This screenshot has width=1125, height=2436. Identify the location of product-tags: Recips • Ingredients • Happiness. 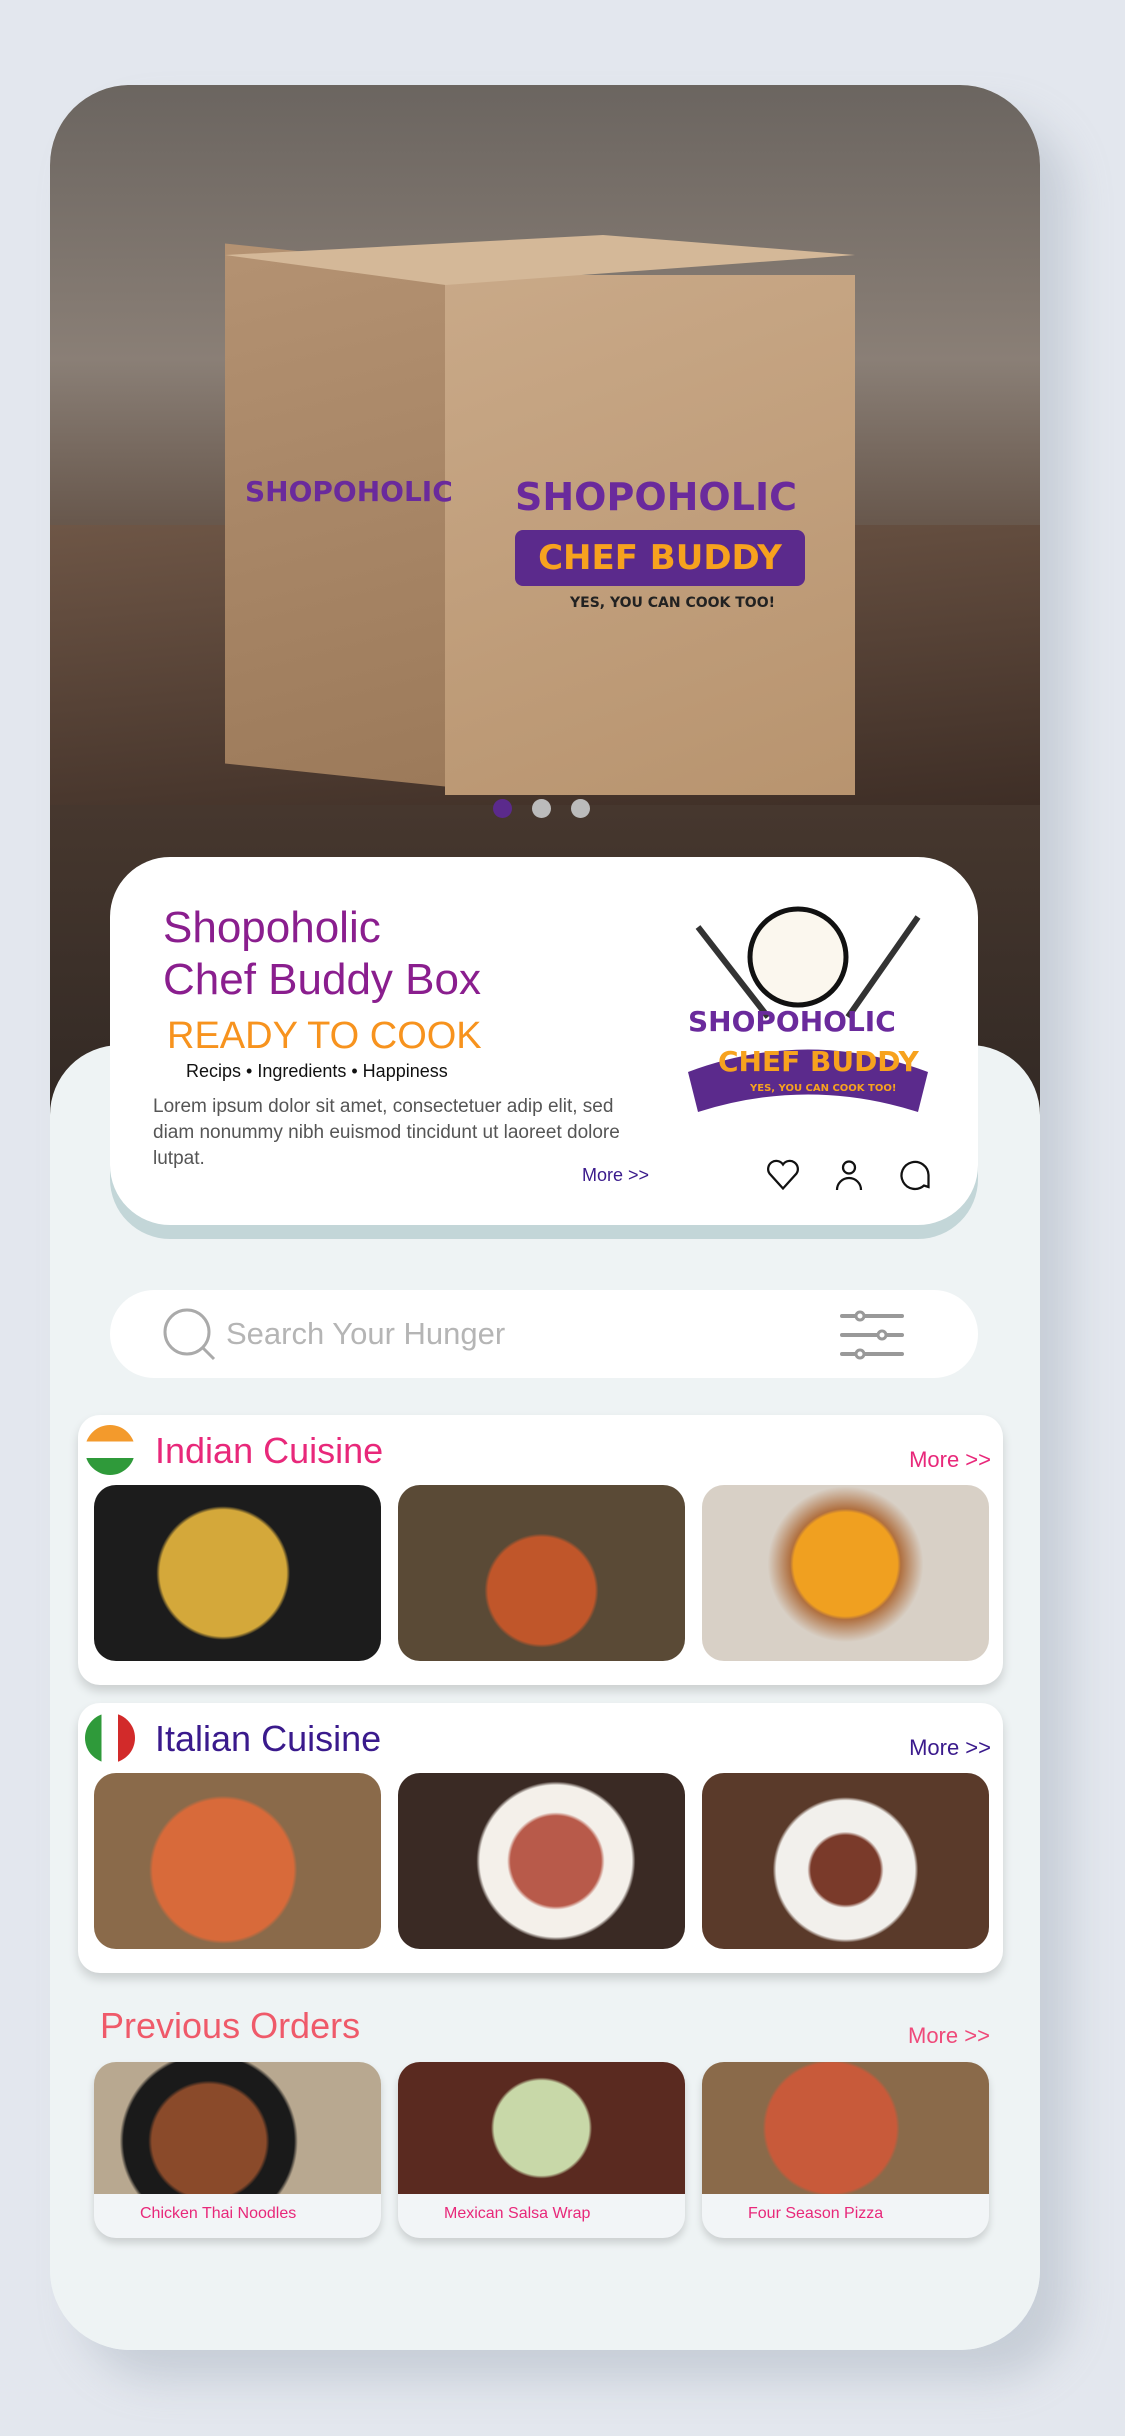
(317, 1071).